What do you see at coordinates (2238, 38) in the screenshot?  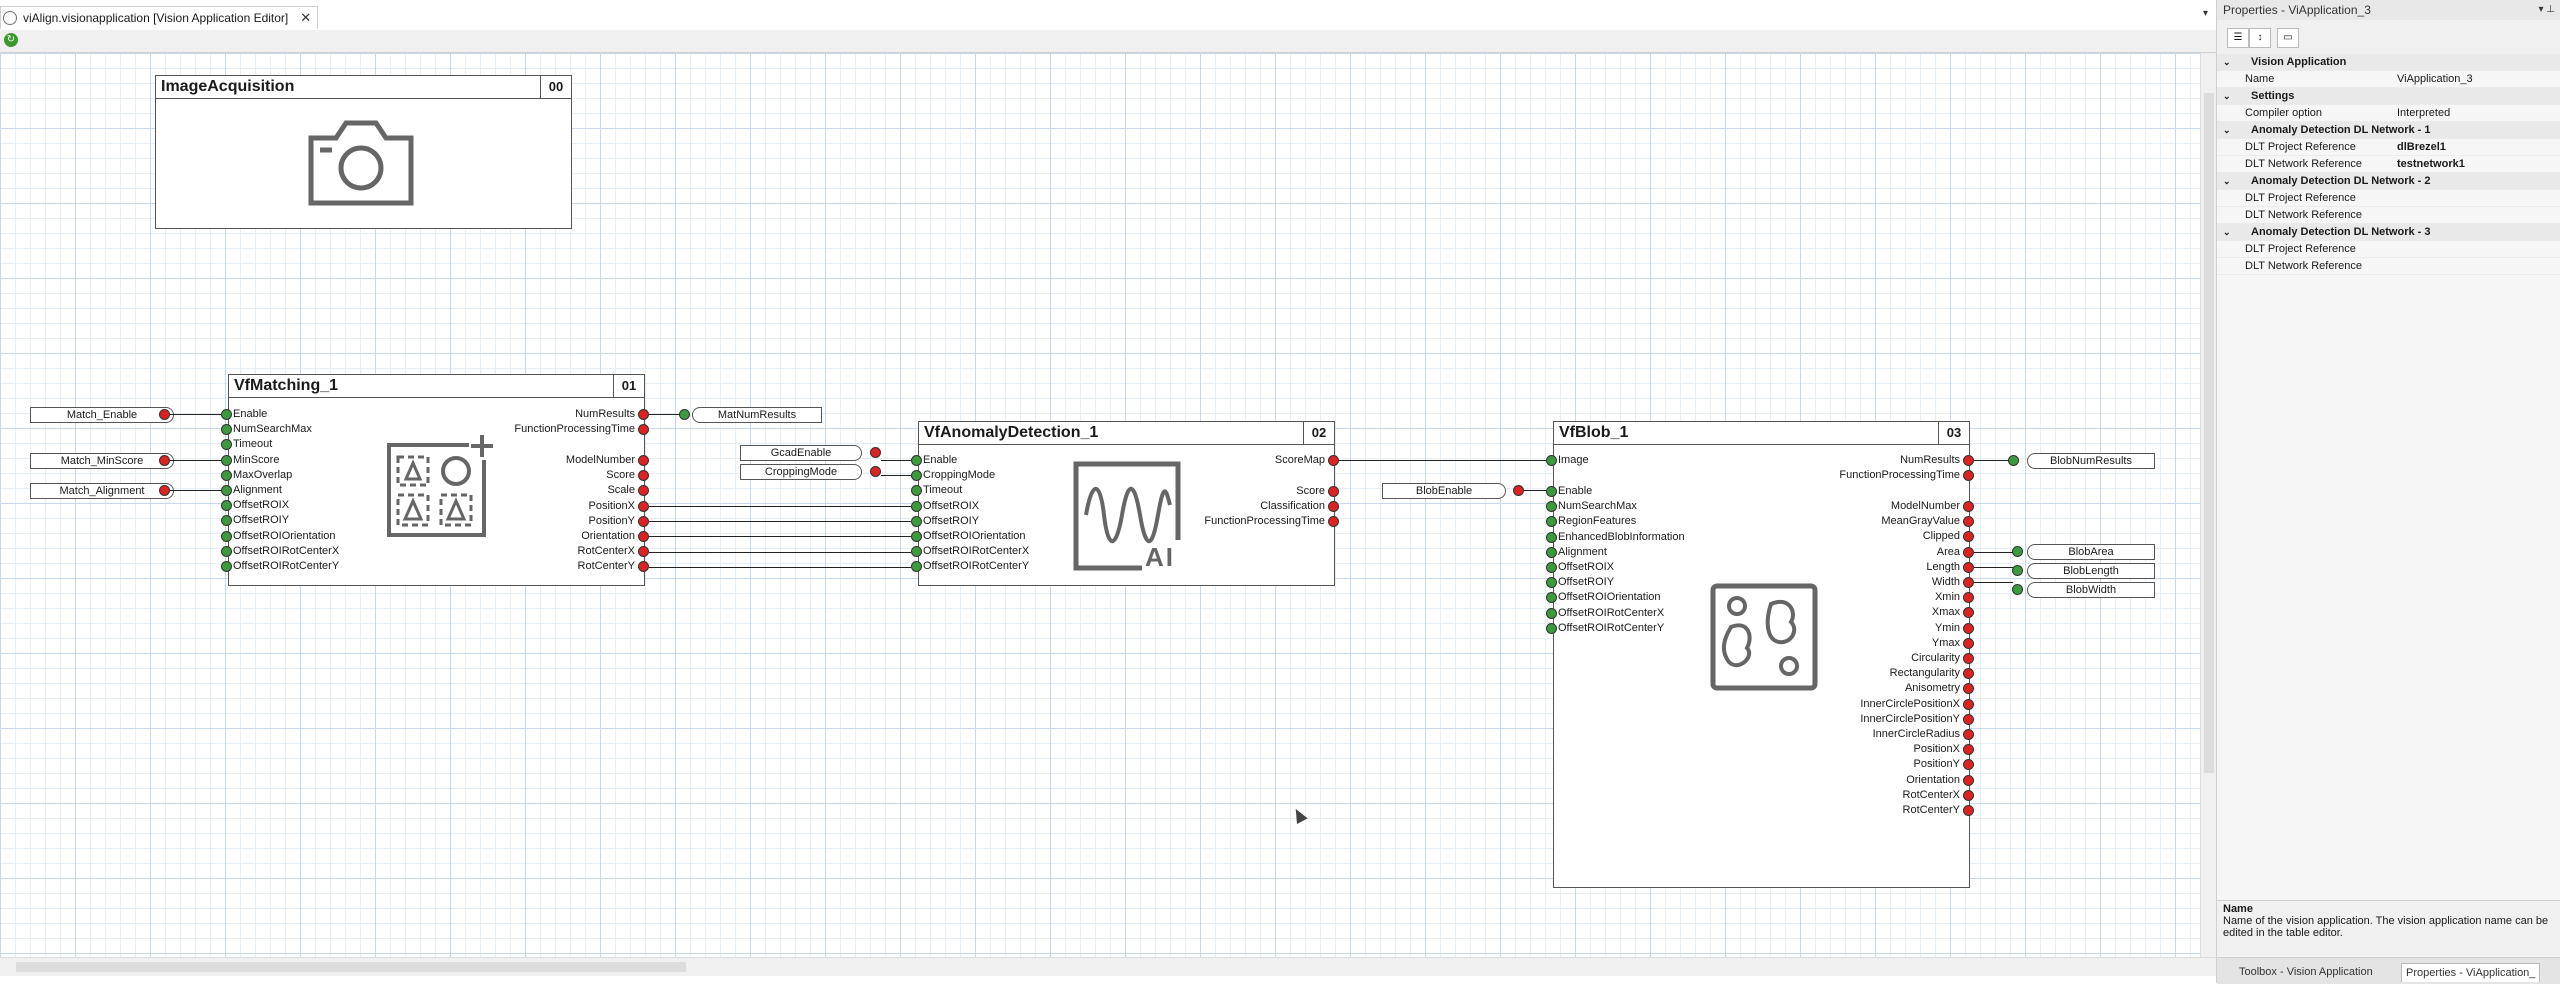 I see `categorized-icon: ☰` at bounding box center [2238, 38].